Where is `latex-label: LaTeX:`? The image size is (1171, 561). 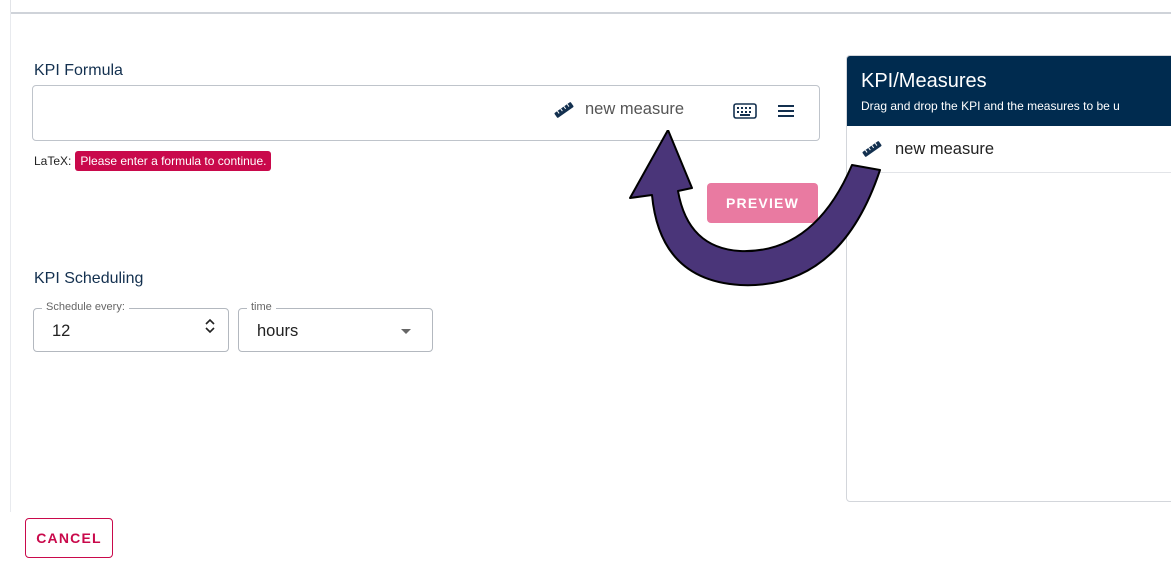
latex-label: LaTeX: is located at coordinates (53, 161).